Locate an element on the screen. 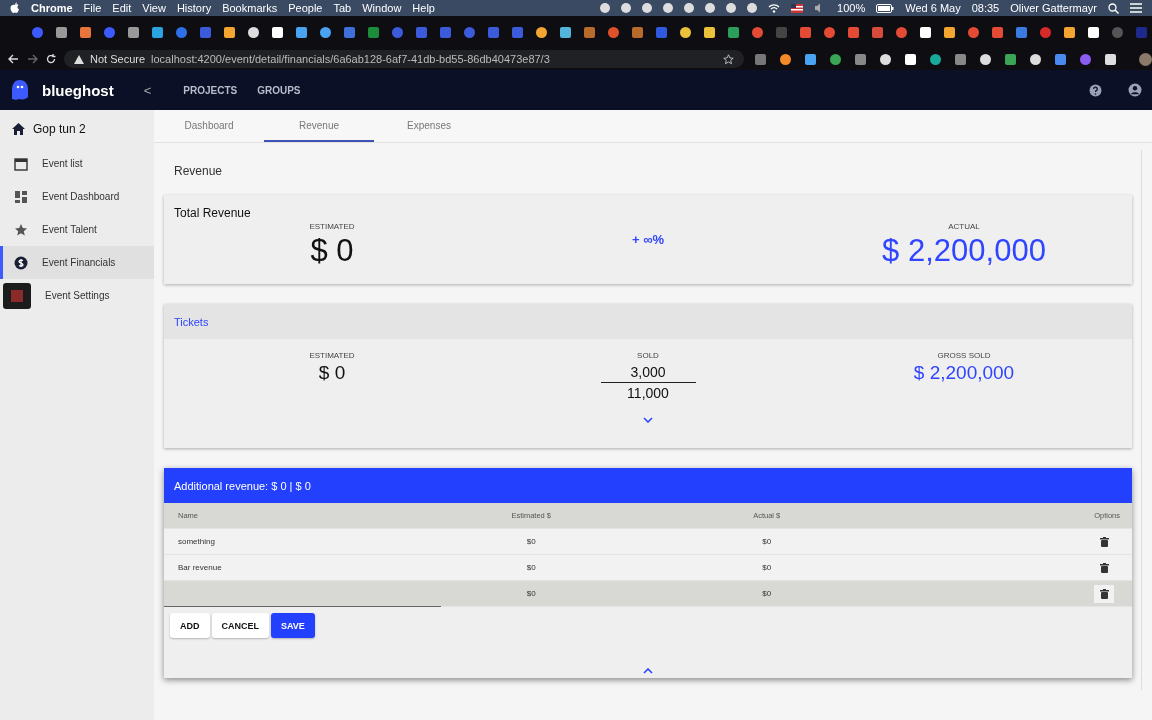 Image resolution: width=1152 pixels, height=720 pixels. user-name: Oliver Gattermayr is located at coordinates (1053, 8).